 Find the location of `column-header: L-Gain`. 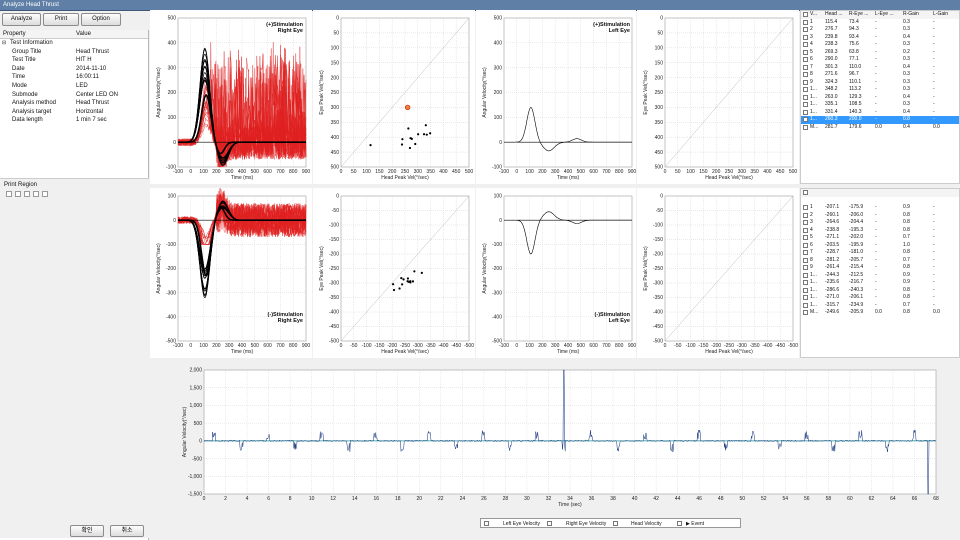

column-header: L-Gain is located at coordinates (940, 15).